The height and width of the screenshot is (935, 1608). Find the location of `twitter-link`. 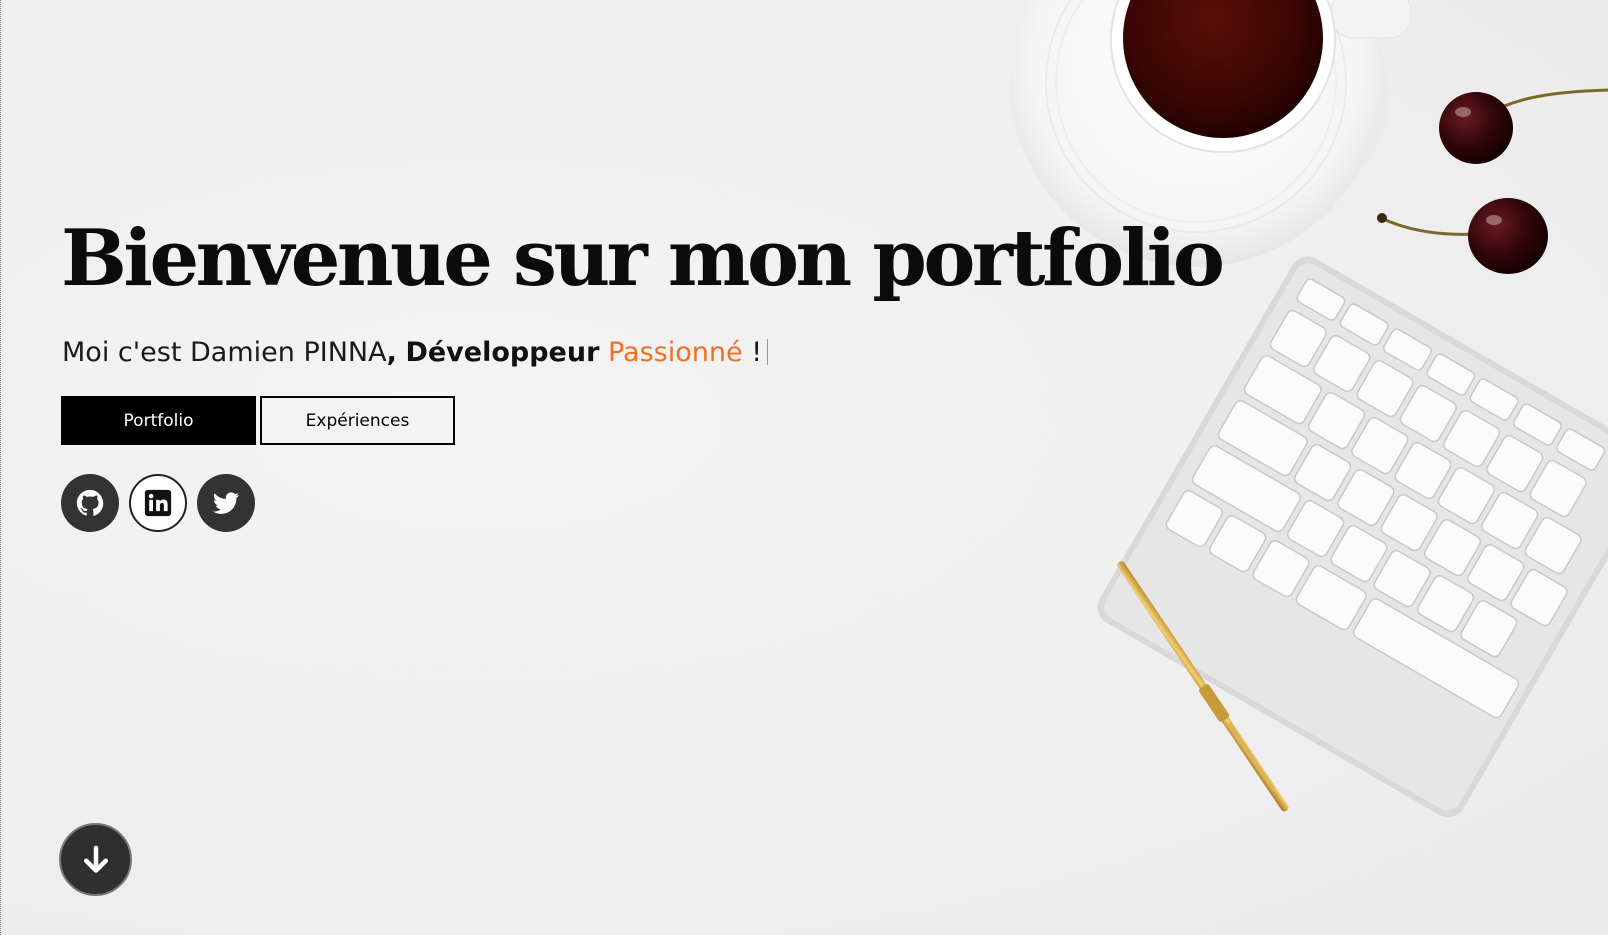

twitter-link is located at coordinates (226, 503).